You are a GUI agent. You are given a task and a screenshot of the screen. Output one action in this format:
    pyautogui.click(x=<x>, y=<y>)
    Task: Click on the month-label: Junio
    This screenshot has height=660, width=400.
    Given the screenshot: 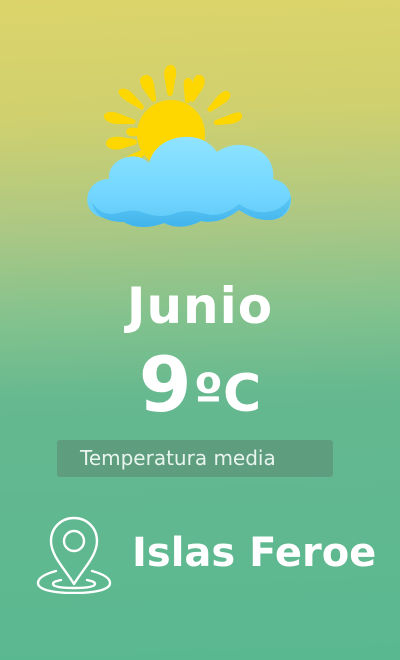 What is the action you would take?
    pyautogui.click(x=200, y=306)
    